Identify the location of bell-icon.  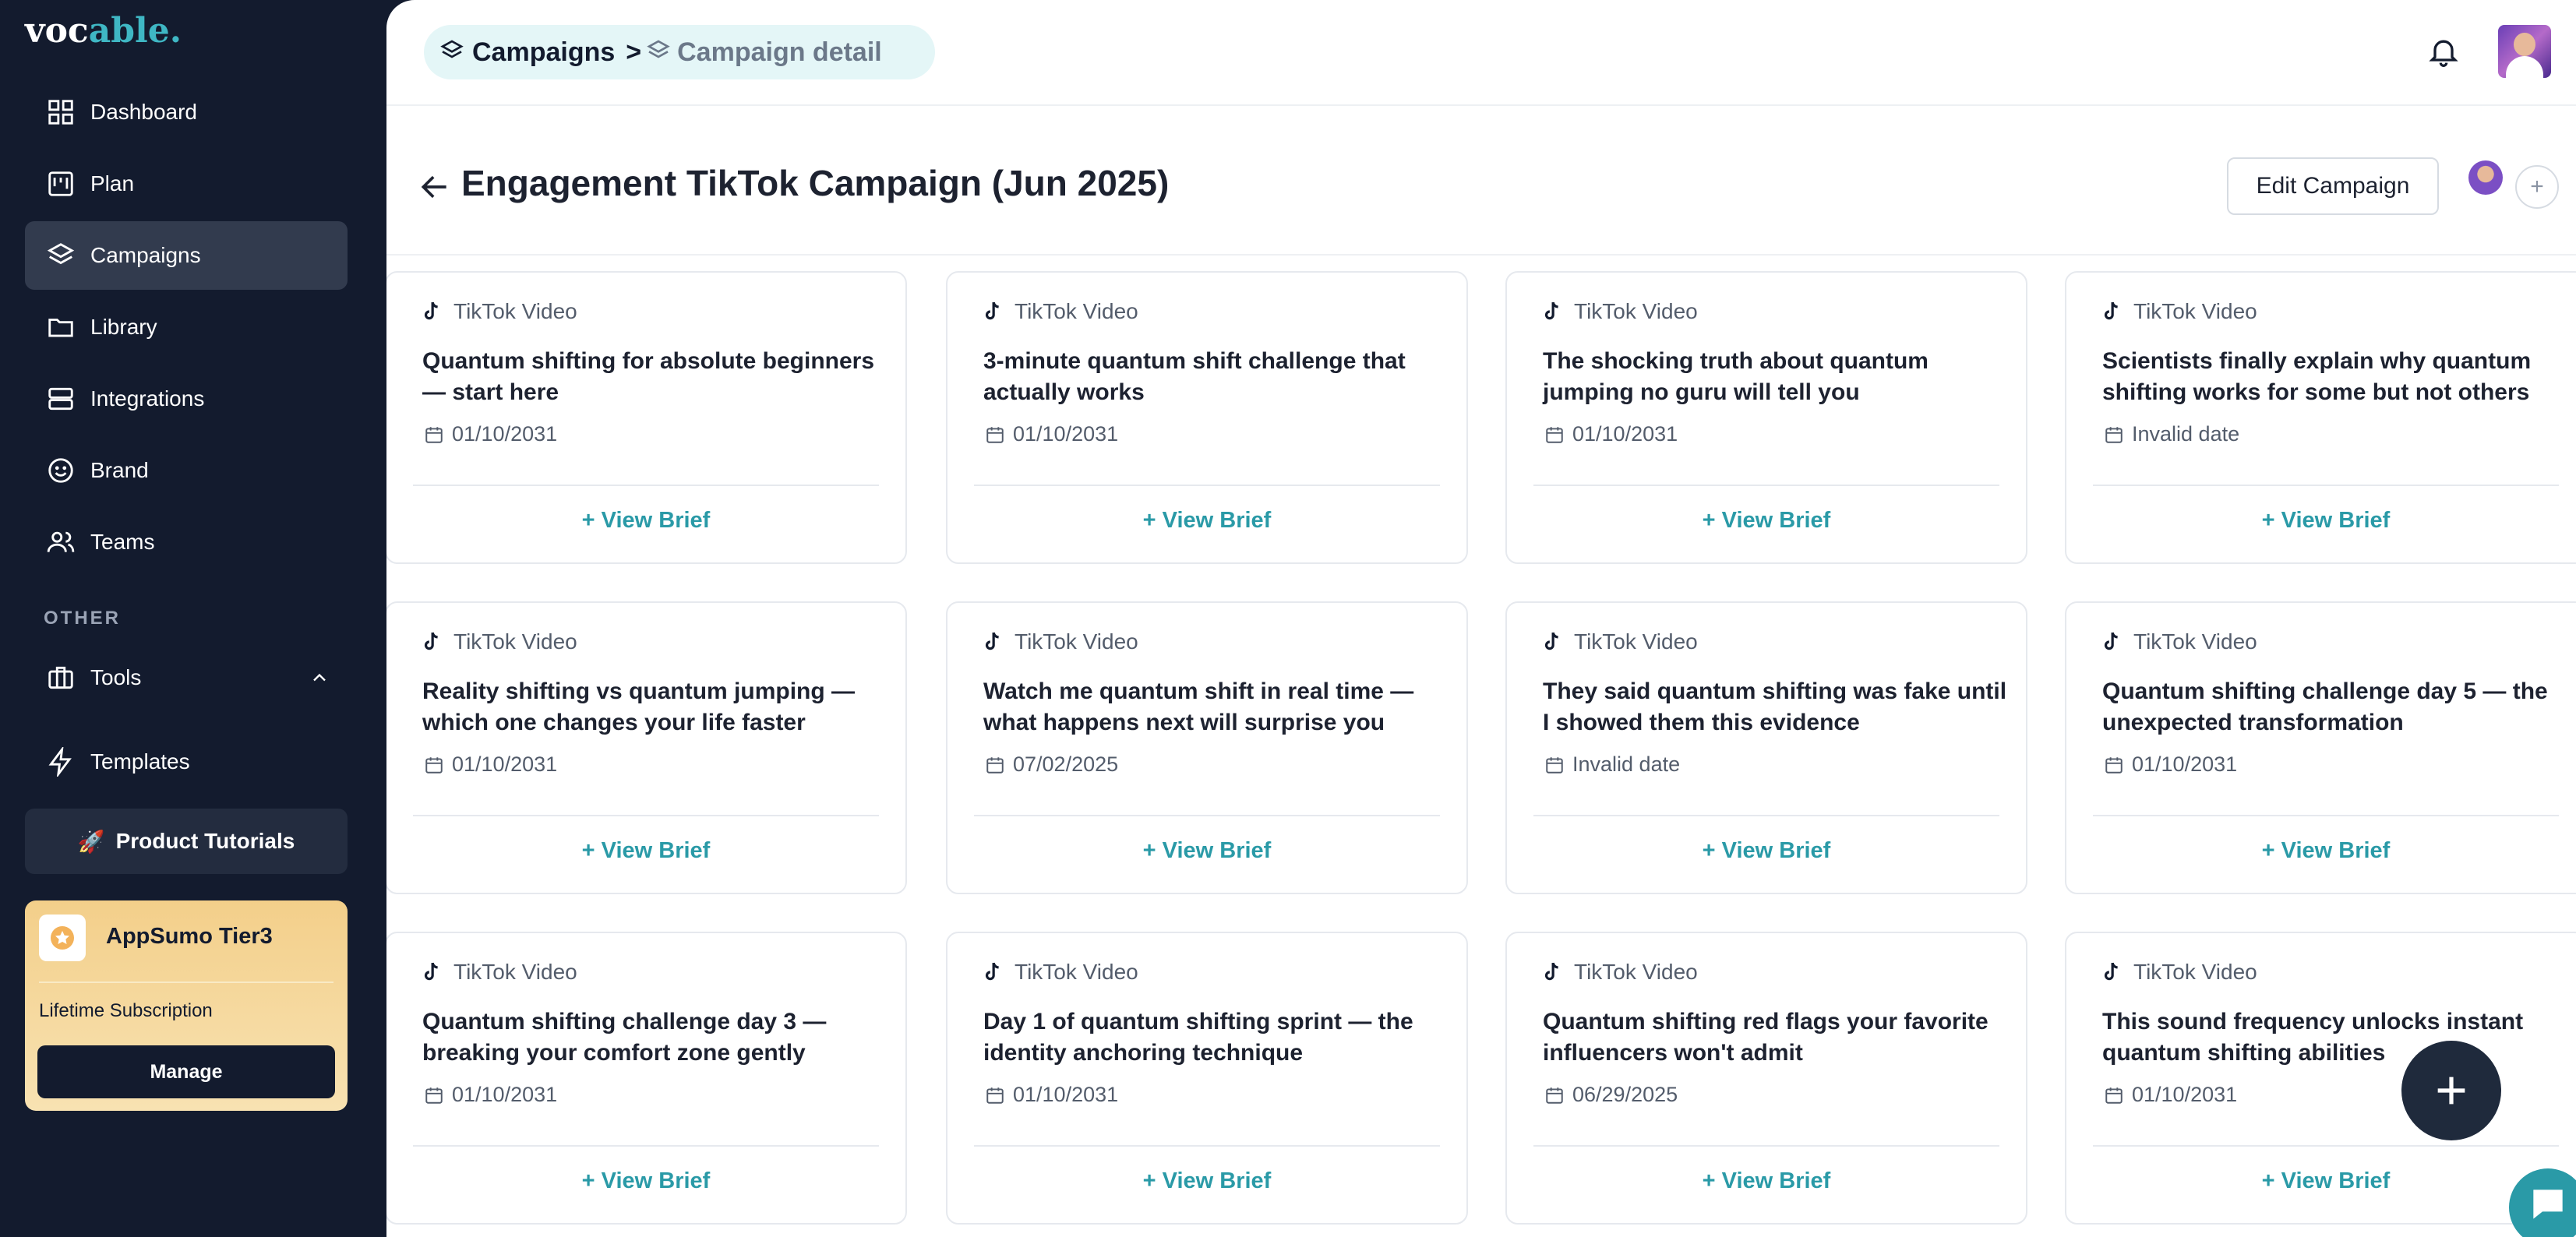
(2443, 51).